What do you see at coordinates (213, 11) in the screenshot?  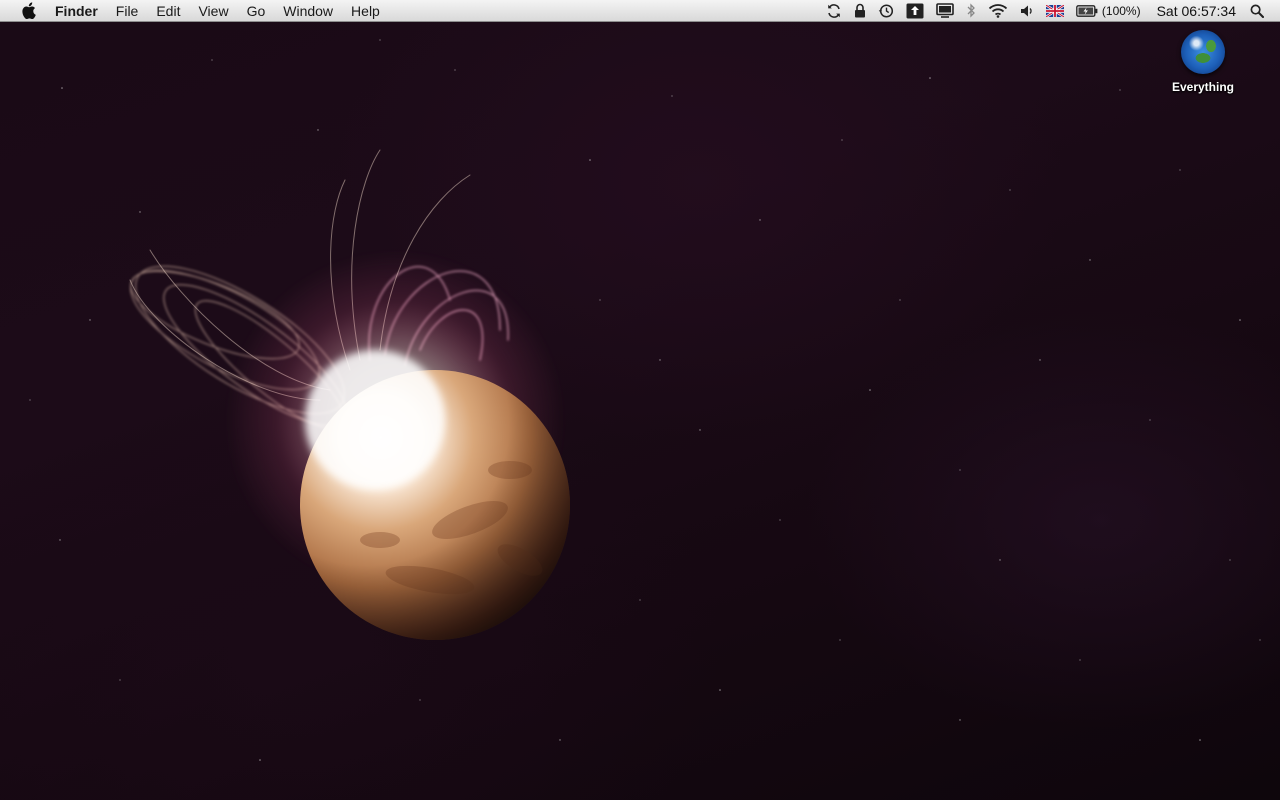 I see `menu-view: View` at bounding box center [213, 11].